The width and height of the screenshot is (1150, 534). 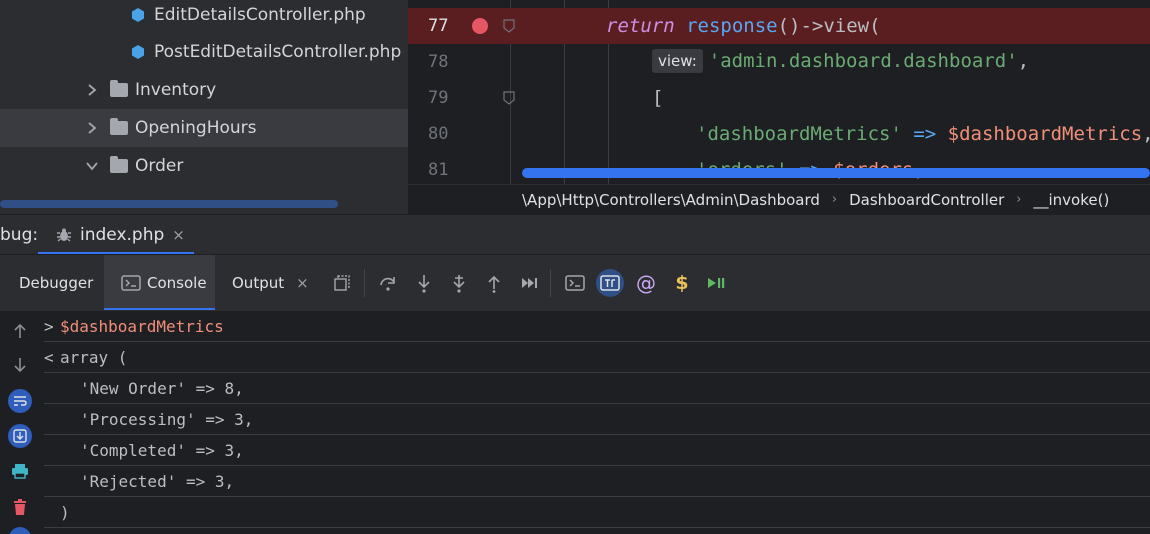 I want to click on tab-debugger: Debugger, so click(x=52, y=283).